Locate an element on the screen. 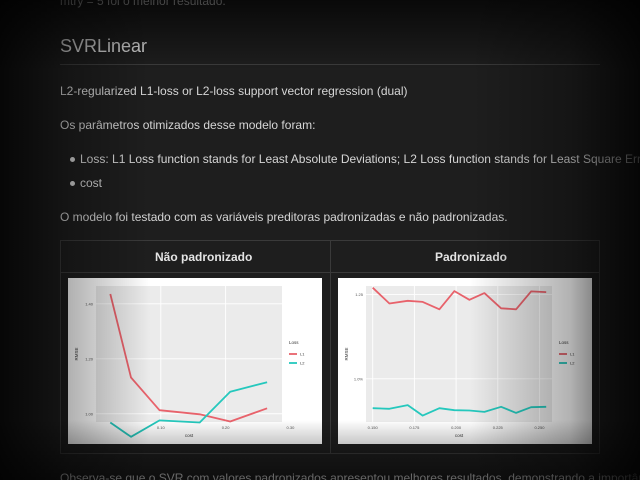  table-header-standardized: Padronizado is located at coordinates (471, 257).